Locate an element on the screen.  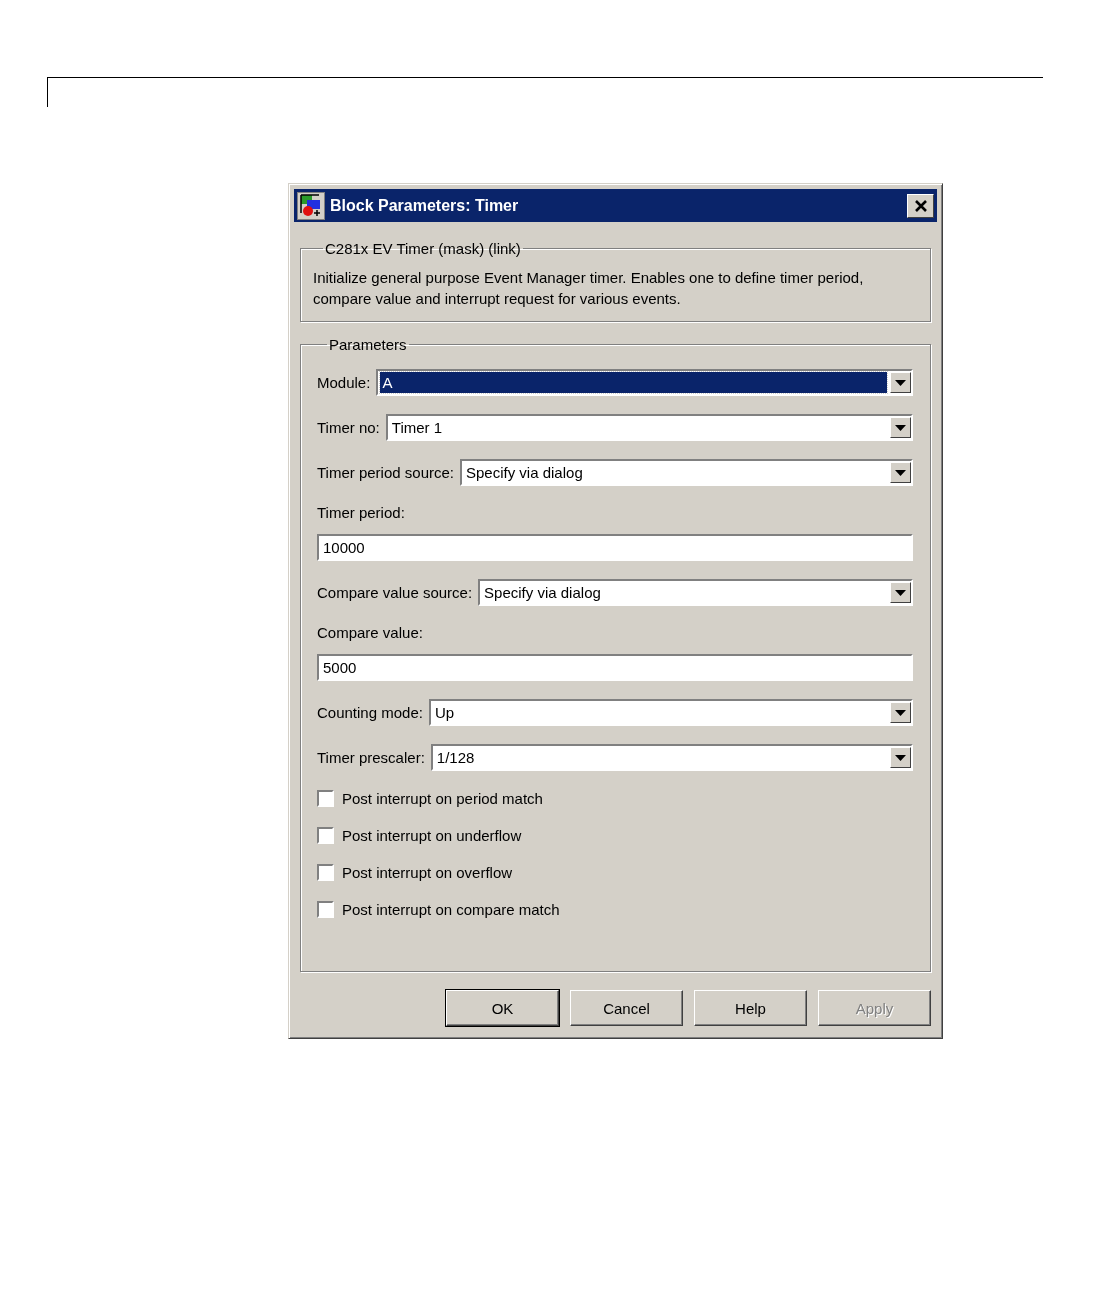
checkbox-label: Post interrupt on overflow is located at coordinates (427, 872).